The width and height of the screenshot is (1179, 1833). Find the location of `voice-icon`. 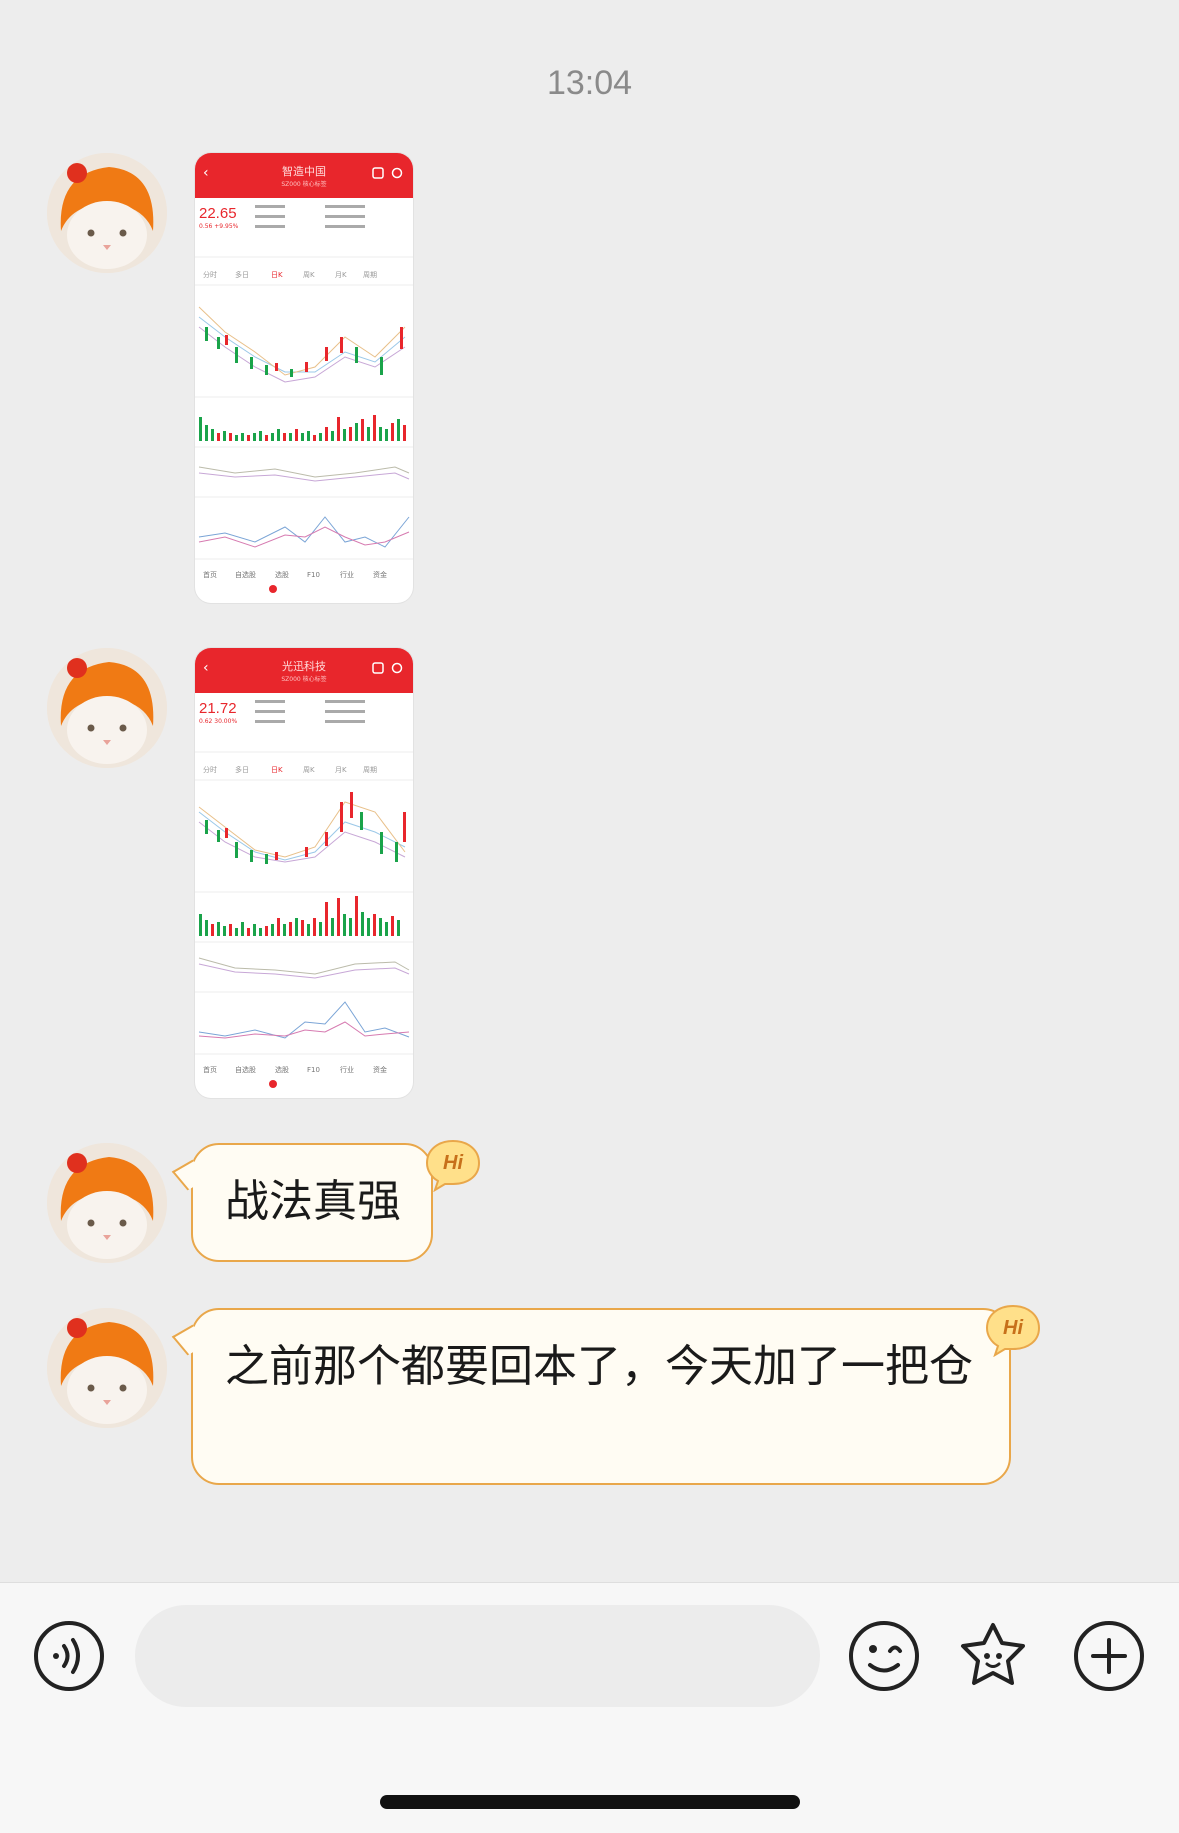

voice-icon is located at coordinates (69, 1656).